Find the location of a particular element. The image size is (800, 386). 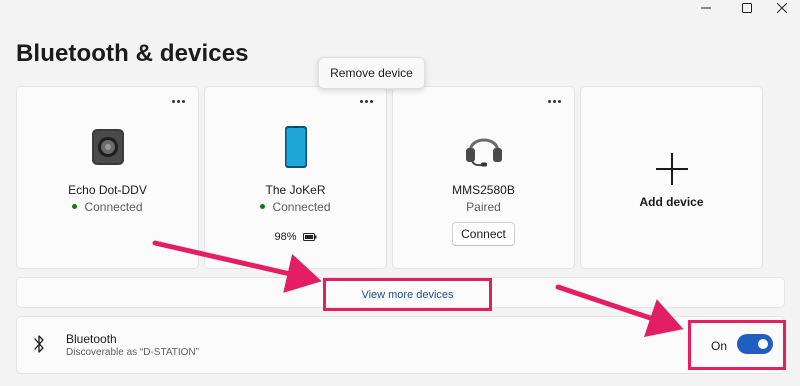

minimize-button is located at coordinates (706, 8).